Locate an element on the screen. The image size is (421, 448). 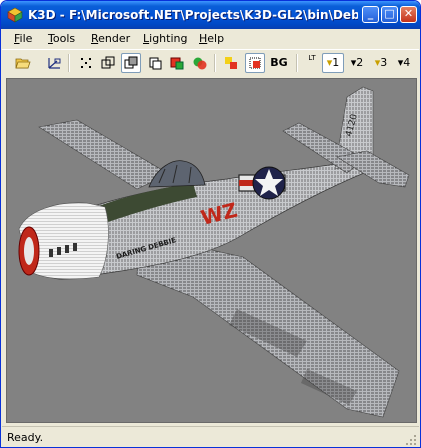
light-4-button: ▾4 is located at coordinates (404, 63).